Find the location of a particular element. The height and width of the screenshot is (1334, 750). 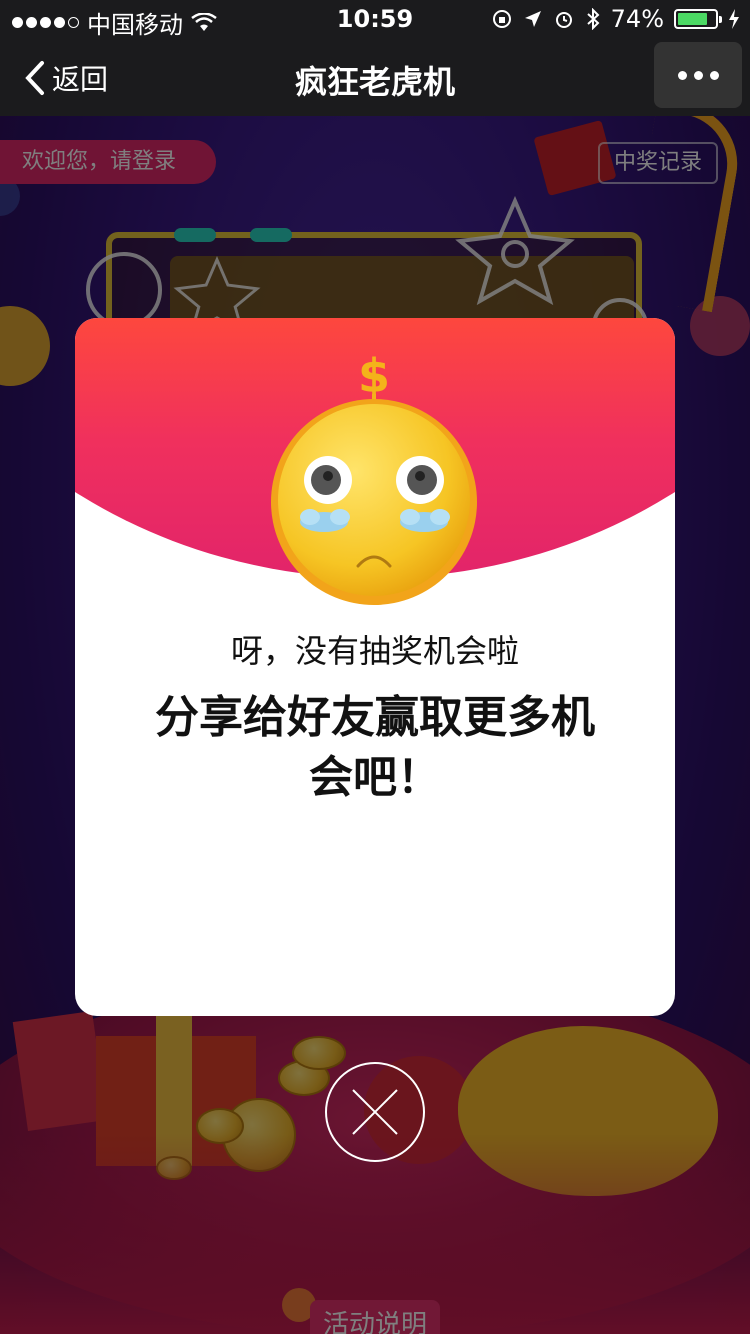

more-icon is located at coordinates (682, 75).